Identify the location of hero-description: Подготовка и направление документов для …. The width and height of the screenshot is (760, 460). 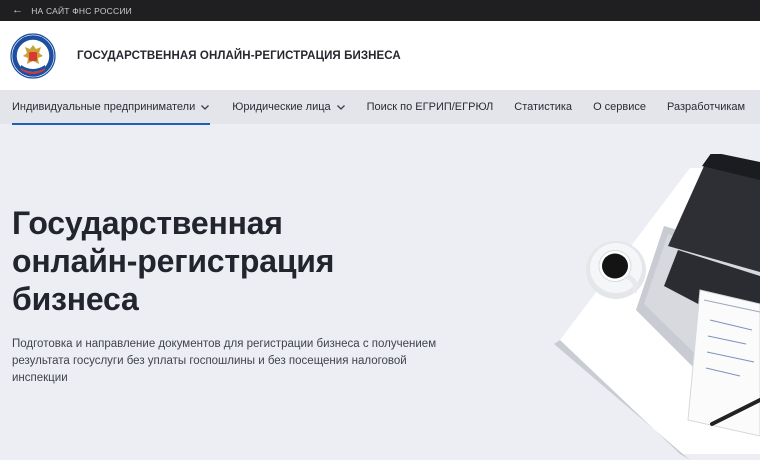
(224, 361).